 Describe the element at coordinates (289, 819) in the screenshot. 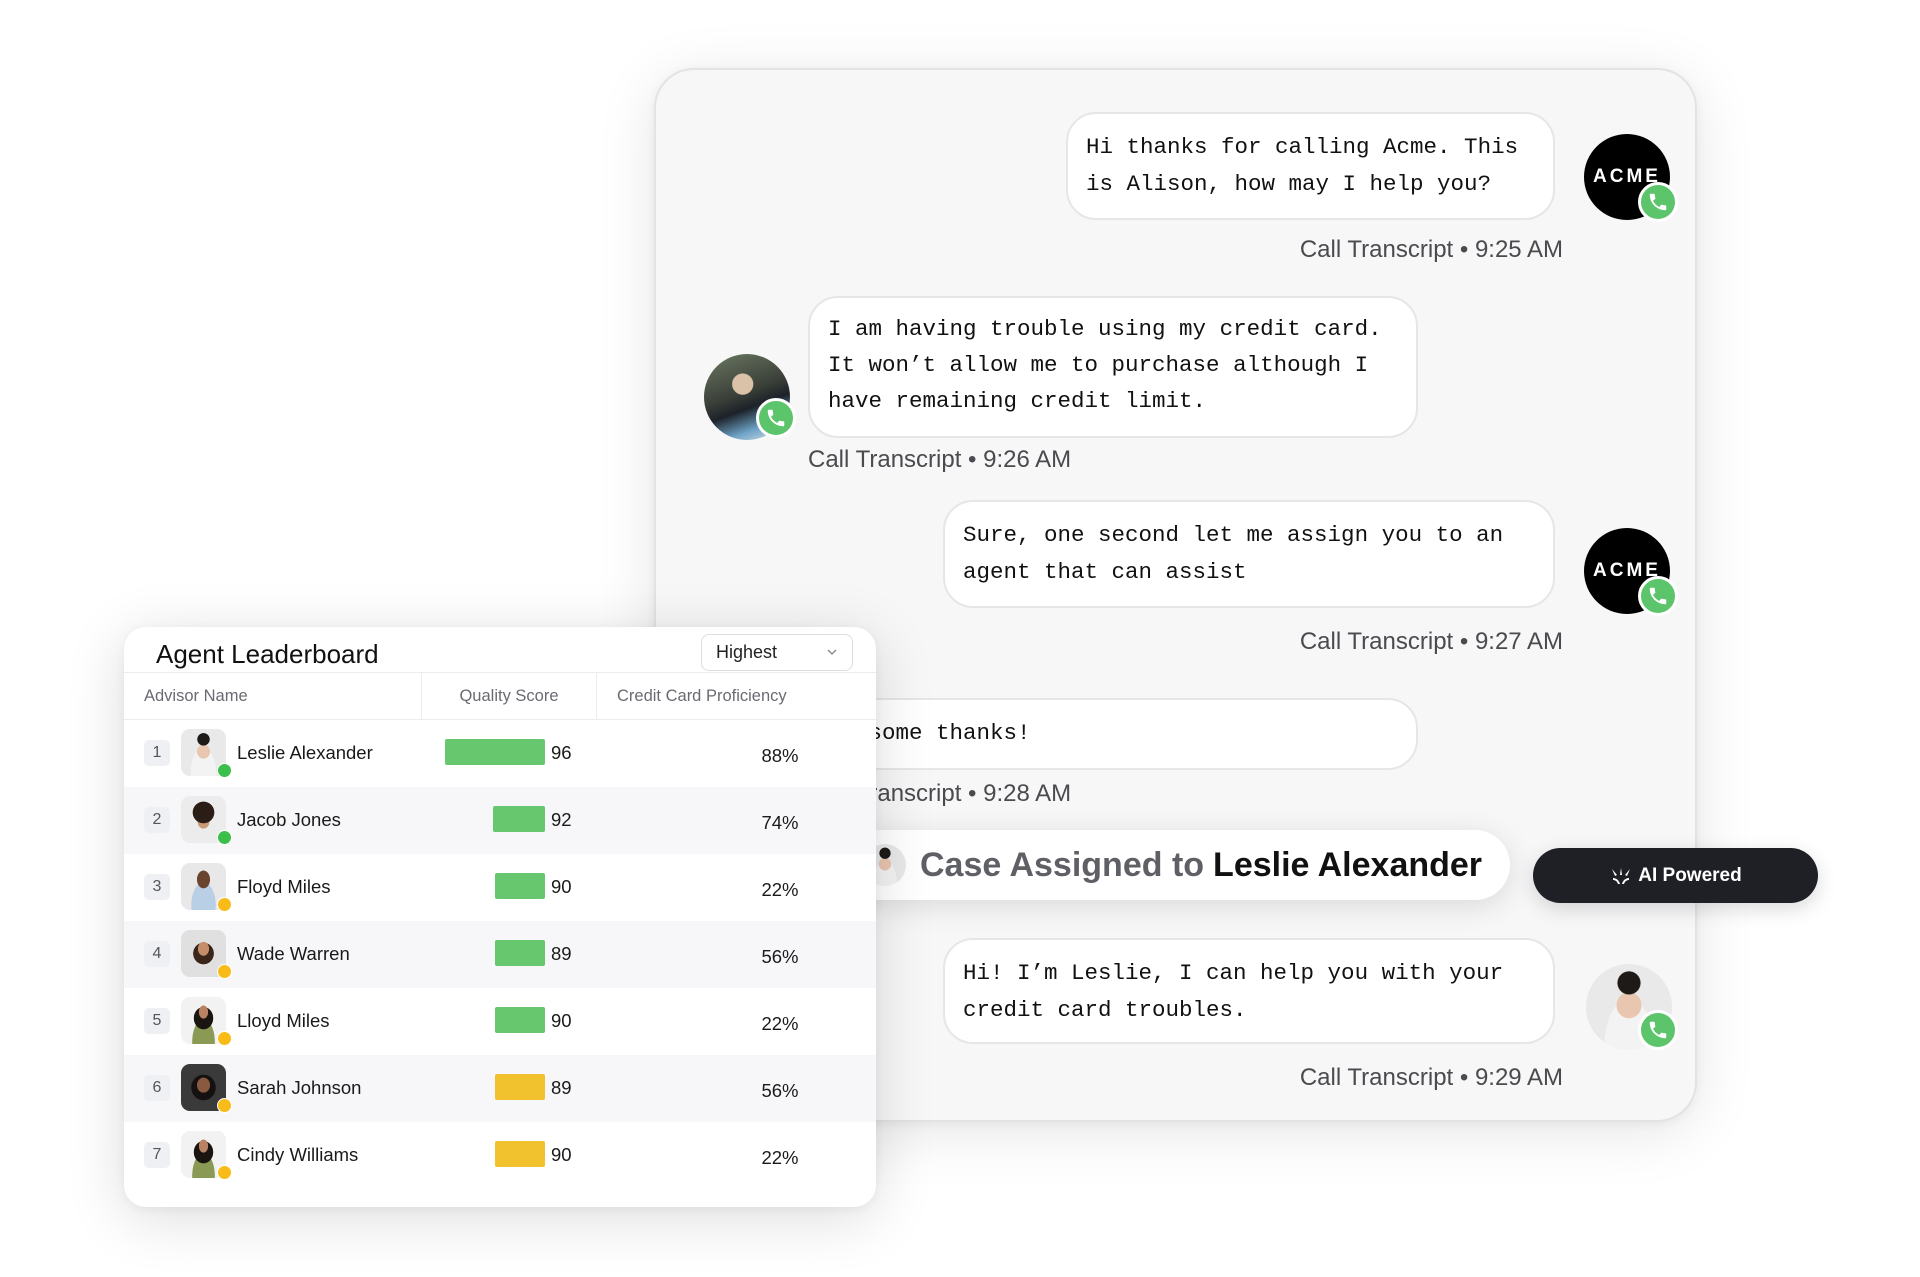

I see `advisor-name: Jacob Jones` at that location.